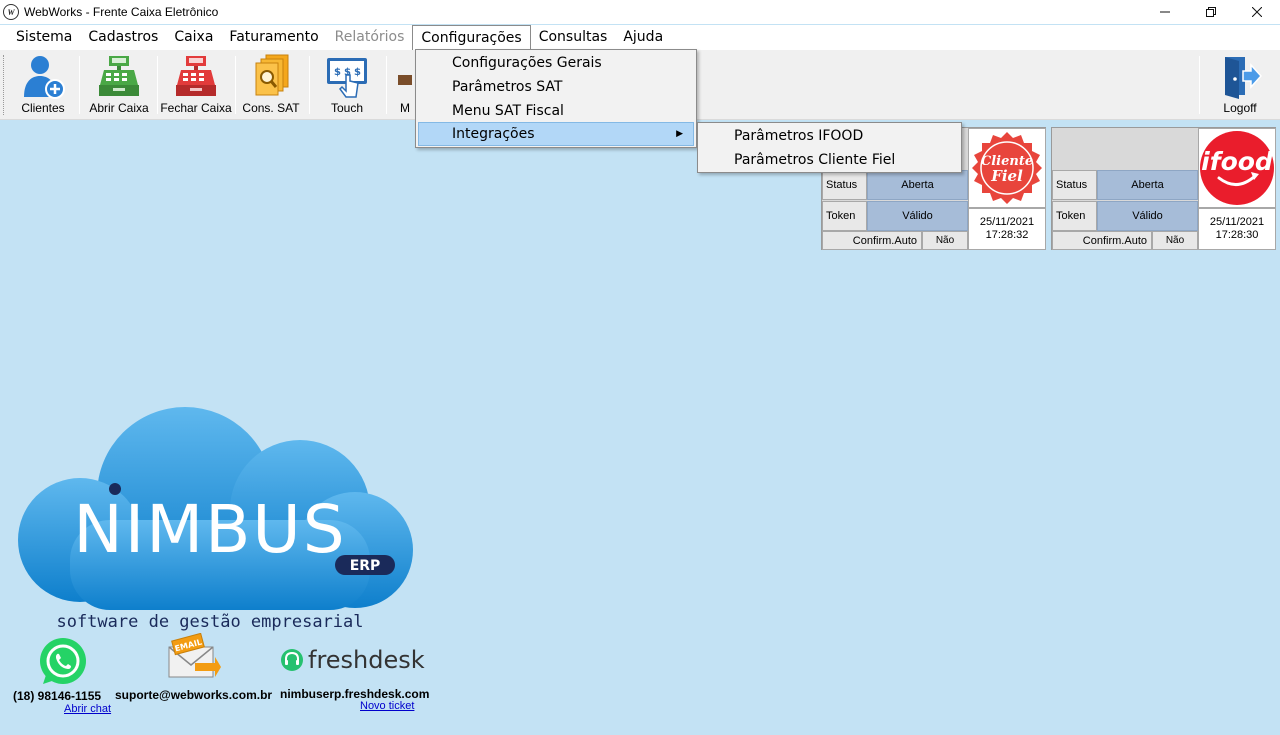  What do you see at coordinates (1244, 78) in the screenshot?
I see `logoff-icon` at bounding box center [1244, 78].